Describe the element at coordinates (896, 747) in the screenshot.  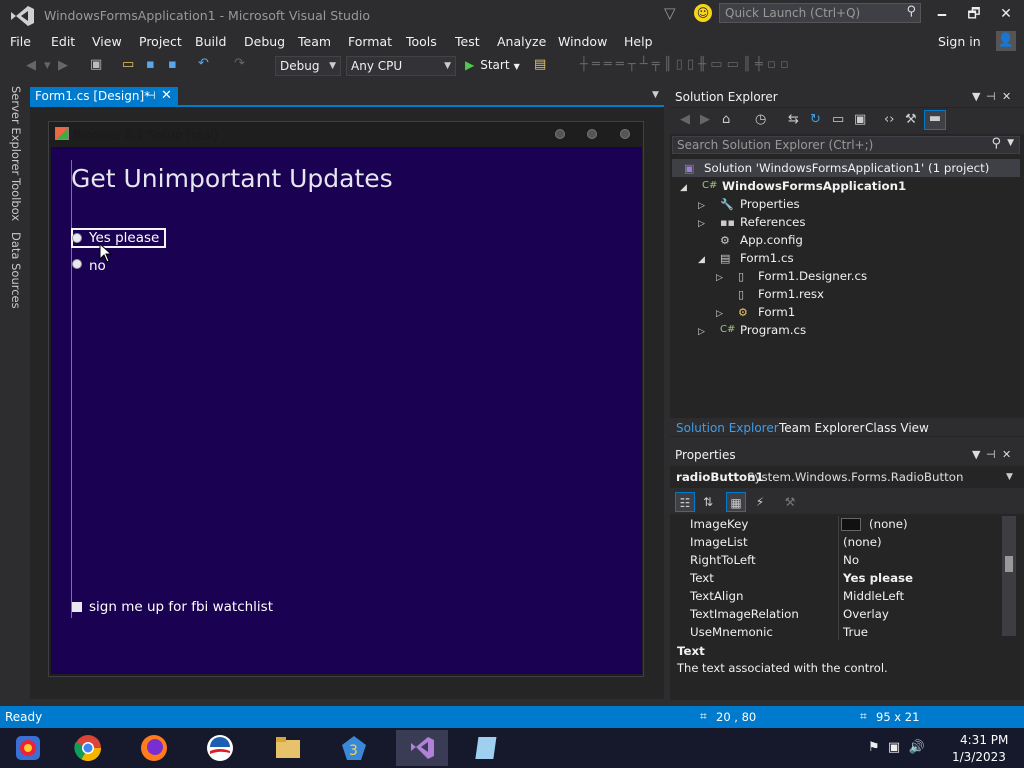
I see `system-tray-icons: ⚑ ▣ 🔊` at that location.